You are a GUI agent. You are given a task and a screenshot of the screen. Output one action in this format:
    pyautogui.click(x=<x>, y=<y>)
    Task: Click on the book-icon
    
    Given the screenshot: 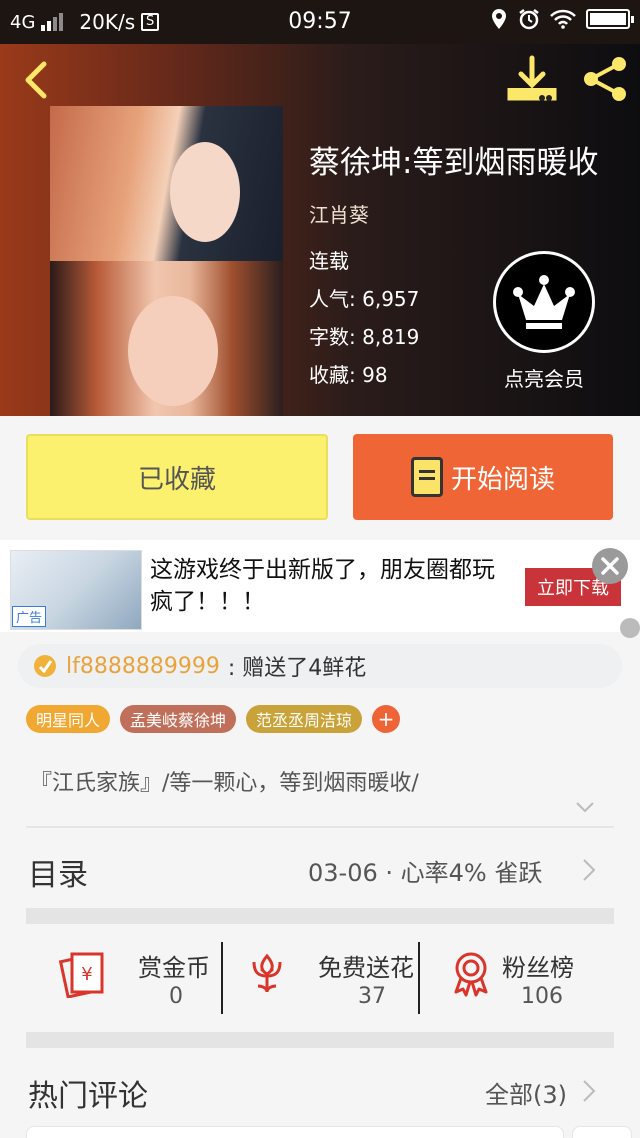 What is the action you would take?
    pyautogui.click(x=426, y=477)
    